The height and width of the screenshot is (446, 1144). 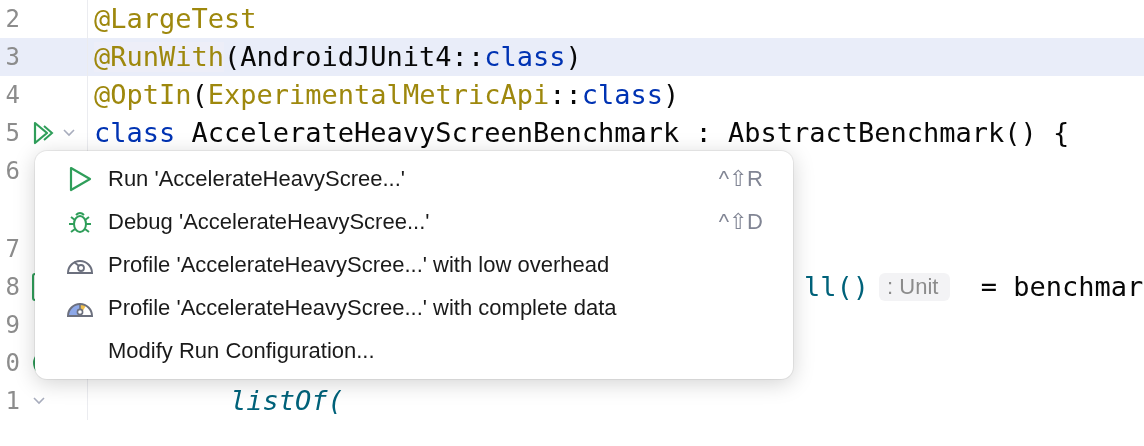 What do you see at coordinates (12, 363) in the screenshot?
I see `line-number: 0` at bounding box center [12, 363].